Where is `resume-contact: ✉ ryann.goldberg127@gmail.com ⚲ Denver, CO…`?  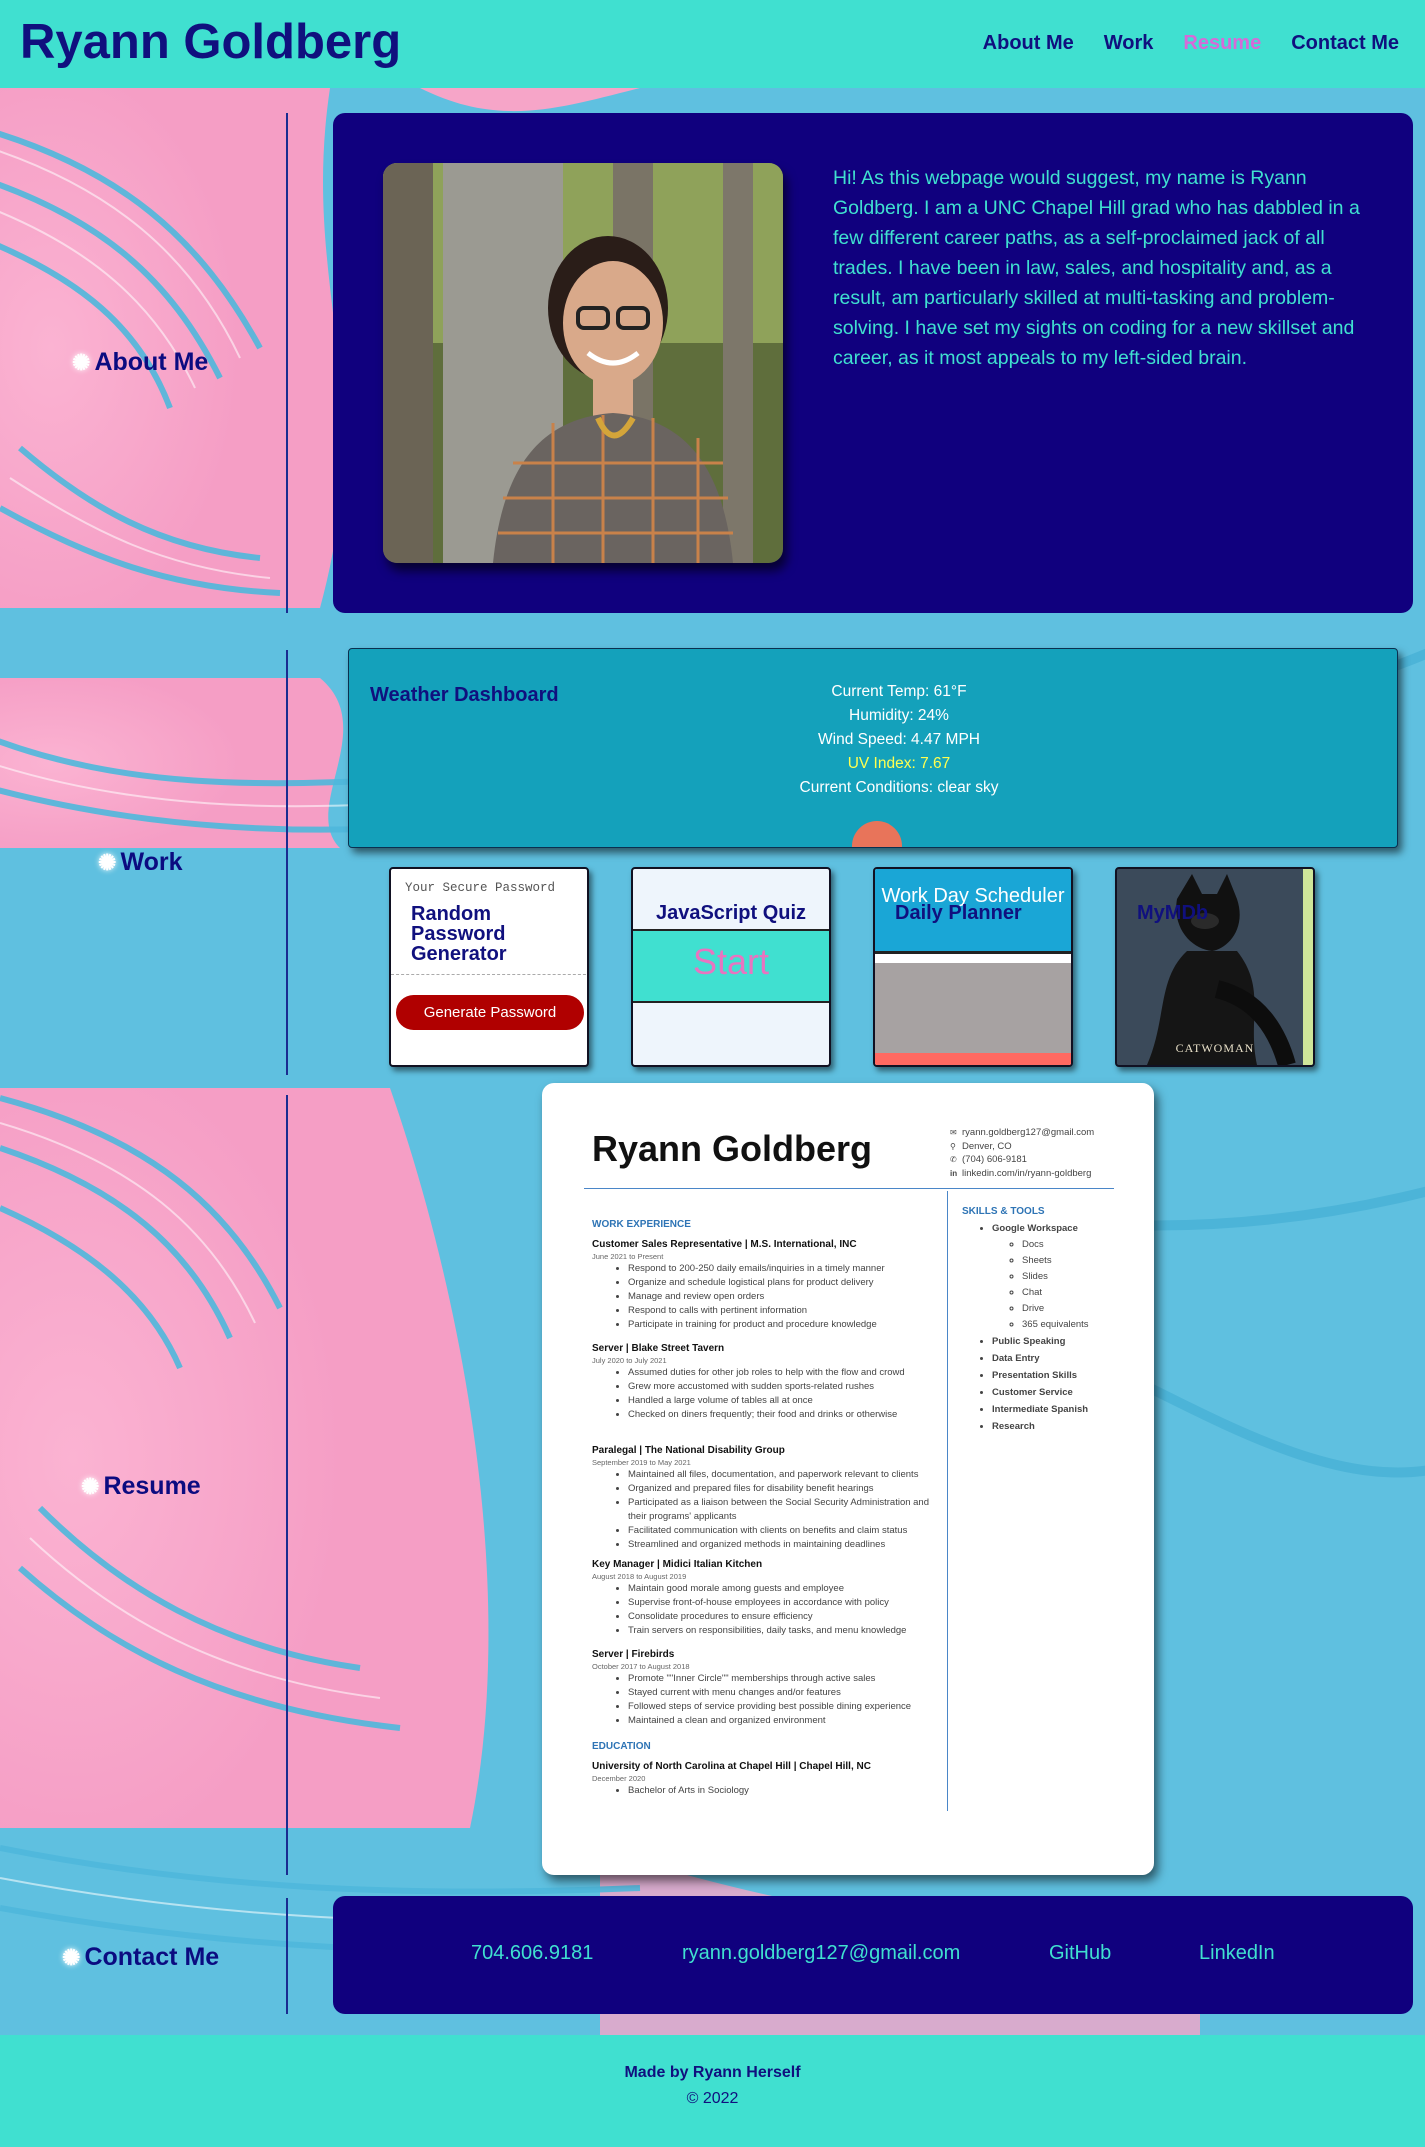 resume-contact: ✉ ryann.goldberg127@gmail.com ⚲ Denver, CO… is located at coordinates (1022, 1153).